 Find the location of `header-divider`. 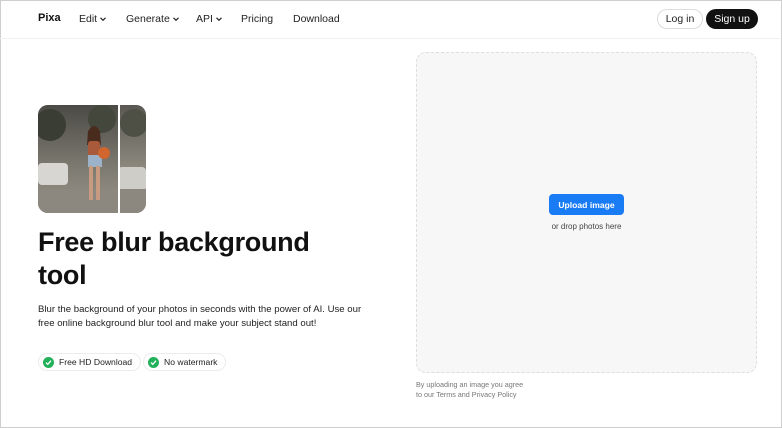

header-divider is located at coordinates (390, 38).